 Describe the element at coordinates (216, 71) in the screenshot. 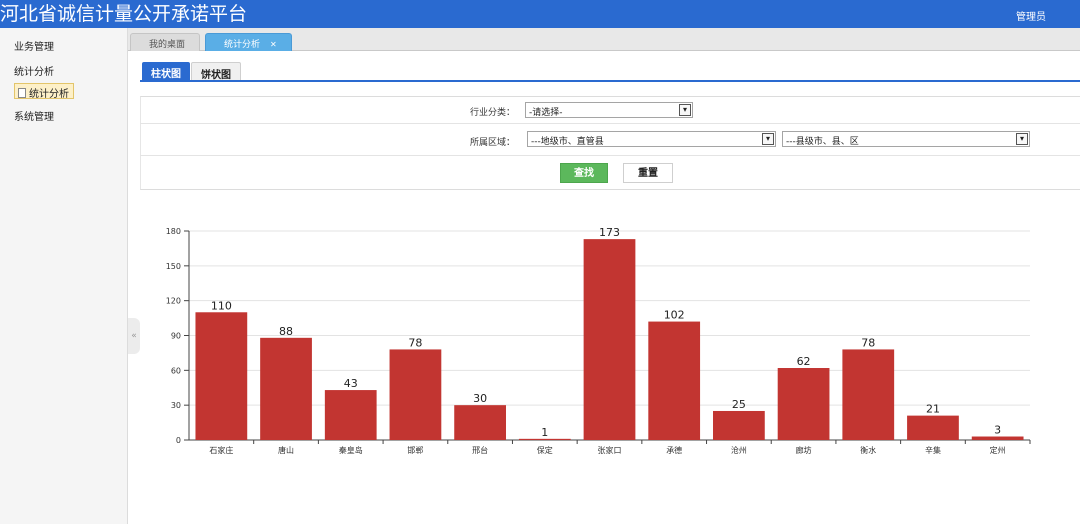

I see `tab-pie-chart: 饼状图` at that location.